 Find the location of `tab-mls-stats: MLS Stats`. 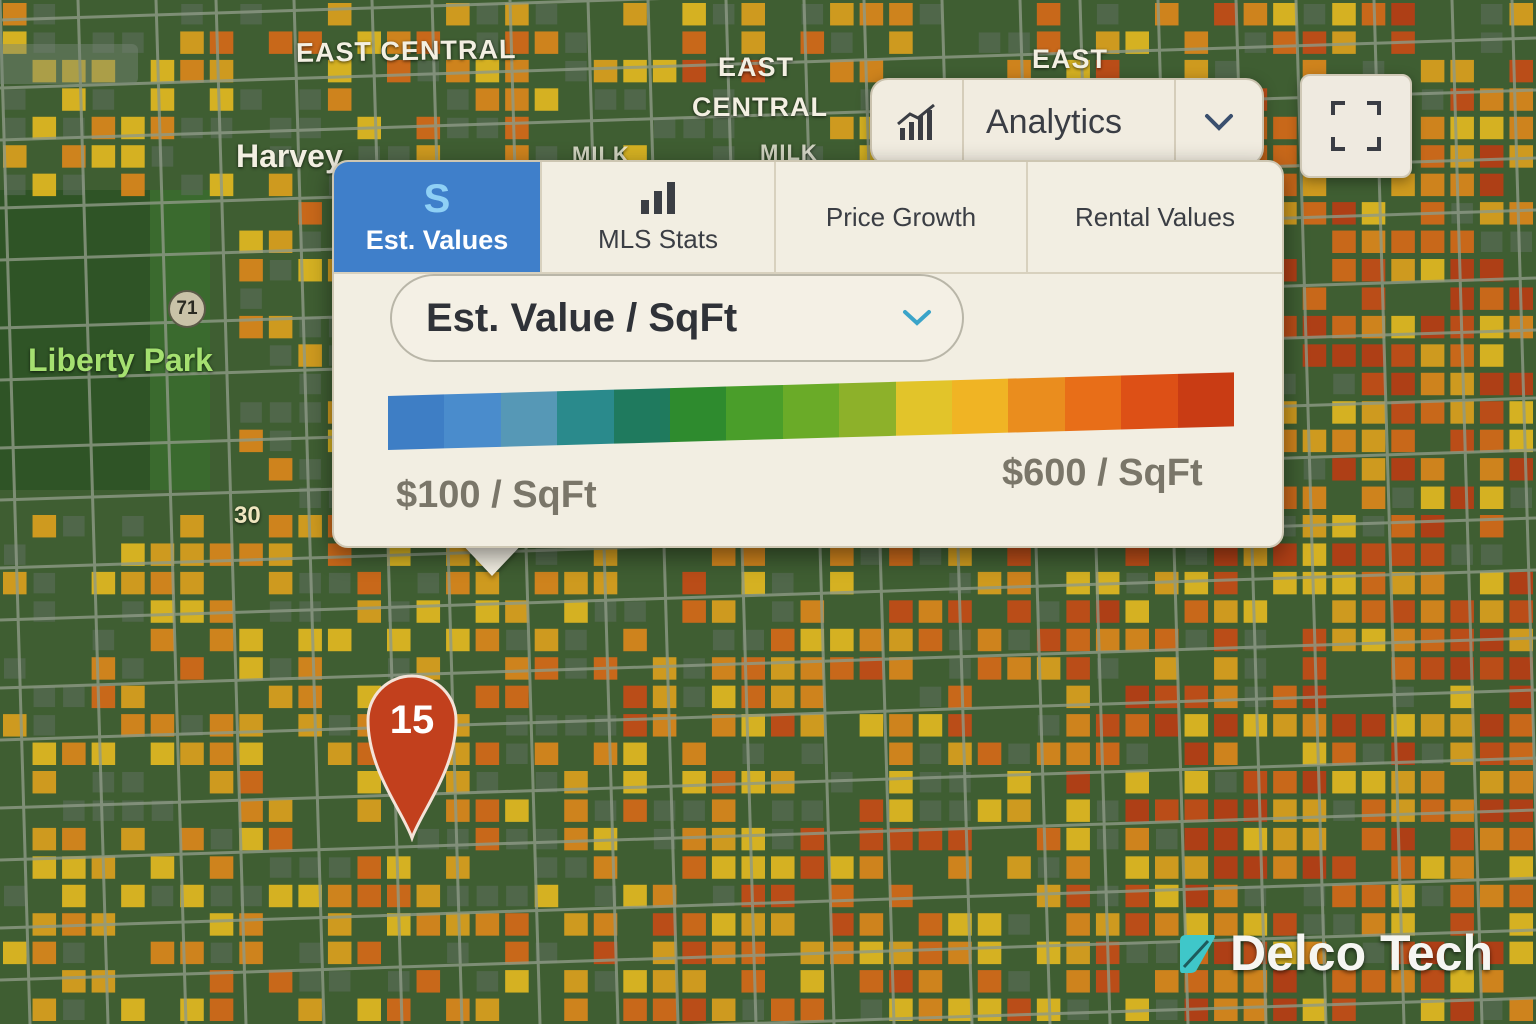

tab-mls-stats: MLS Stats is located at coordinates (659, 217).